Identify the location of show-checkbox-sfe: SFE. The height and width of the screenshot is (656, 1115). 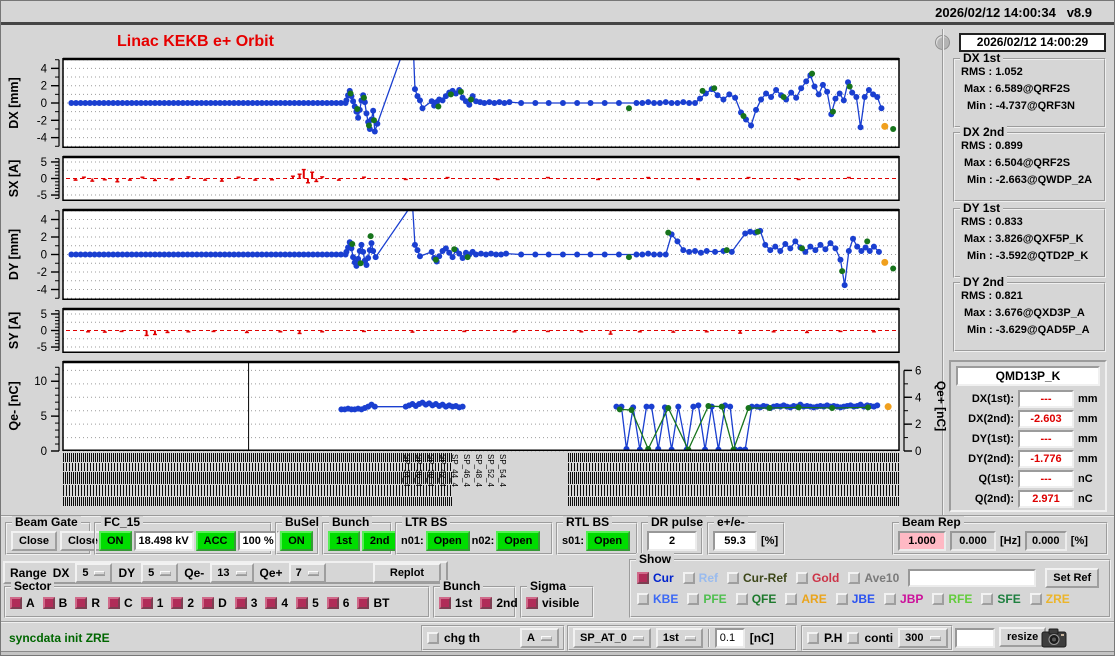
(1001, 599).